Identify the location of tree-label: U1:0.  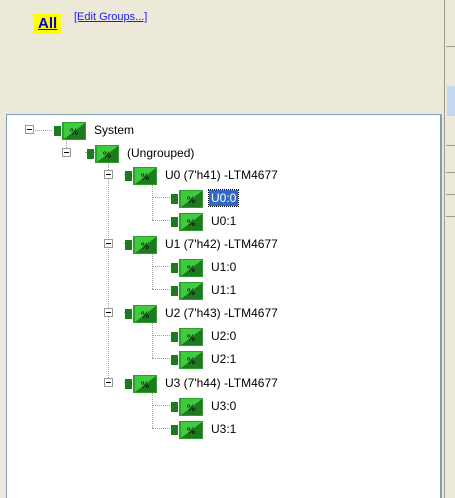
(224, 267).